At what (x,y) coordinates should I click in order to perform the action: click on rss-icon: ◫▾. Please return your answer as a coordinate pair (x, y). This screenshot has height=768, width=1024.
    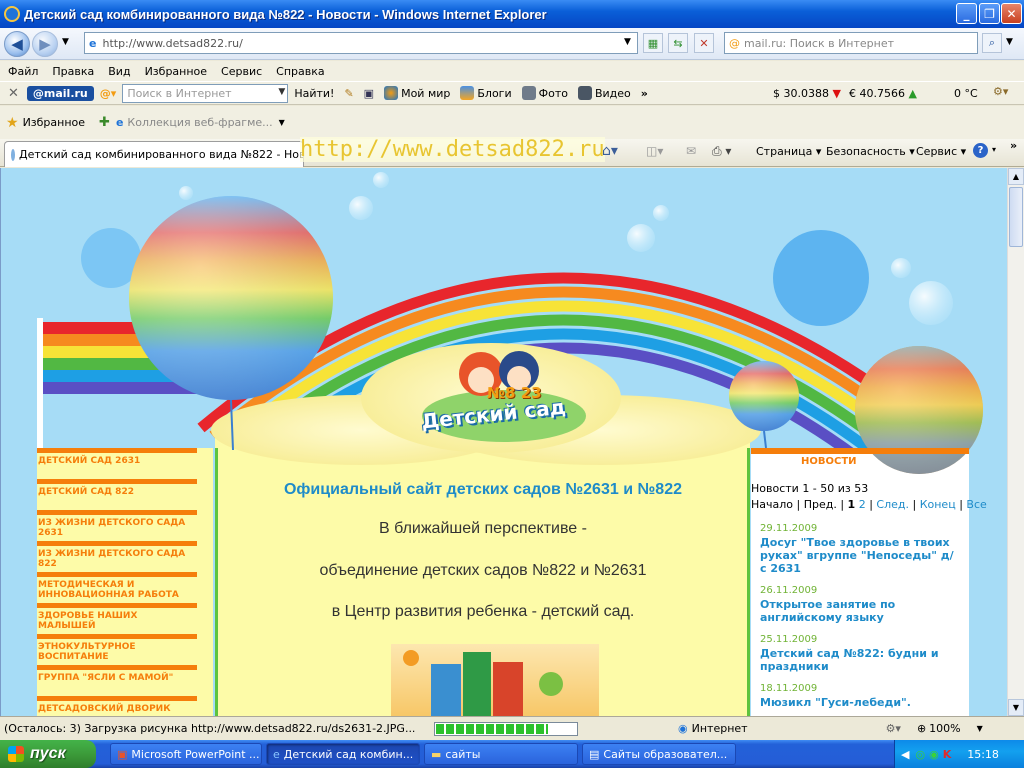
    Looking at the image, I should click on (654, 151).